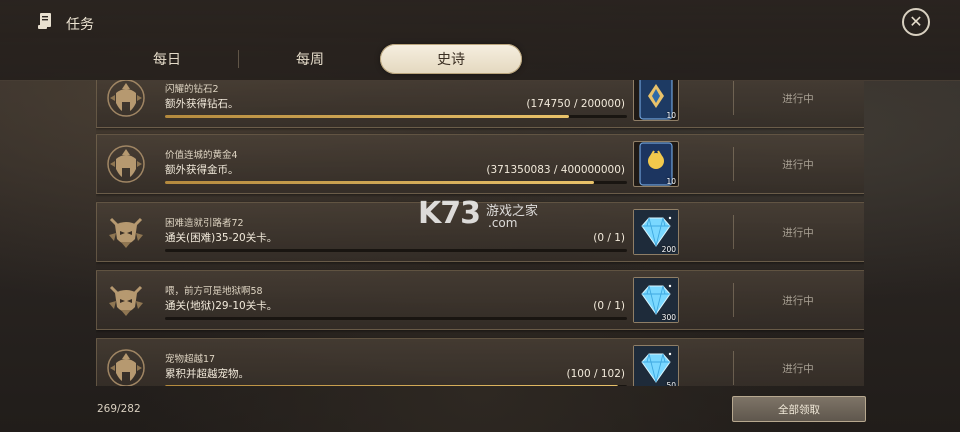  What do you see at coordinates (451, 59) in the screenshot?
I see `tab-epic: 史诗` at bounding box center [451, 59].